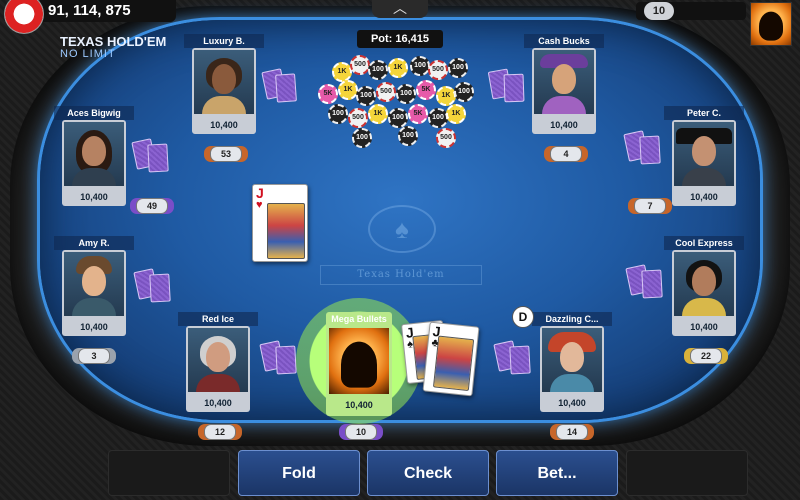  What do you see at coordinates (401, 275) in the screenshot?
I see `felt-title: Texas Hold'em` at bounding box center [401, 275].